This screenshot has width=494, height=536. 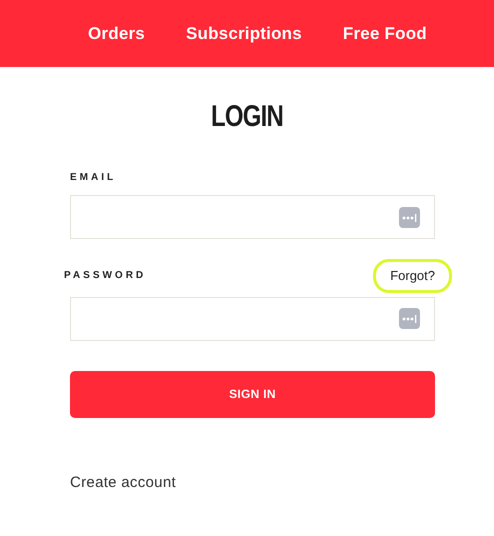 I want to click on create-account-link: Create account, so click(x=123, y=483).